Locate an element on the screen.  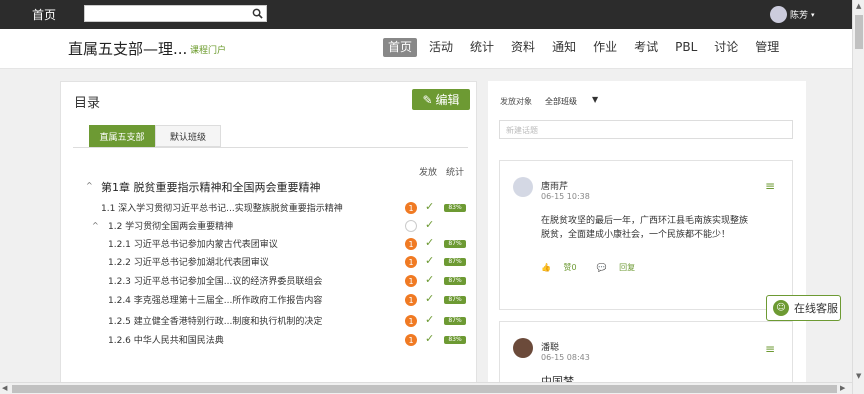
nav-exam: 考试 is located at coordinates (646, 47).